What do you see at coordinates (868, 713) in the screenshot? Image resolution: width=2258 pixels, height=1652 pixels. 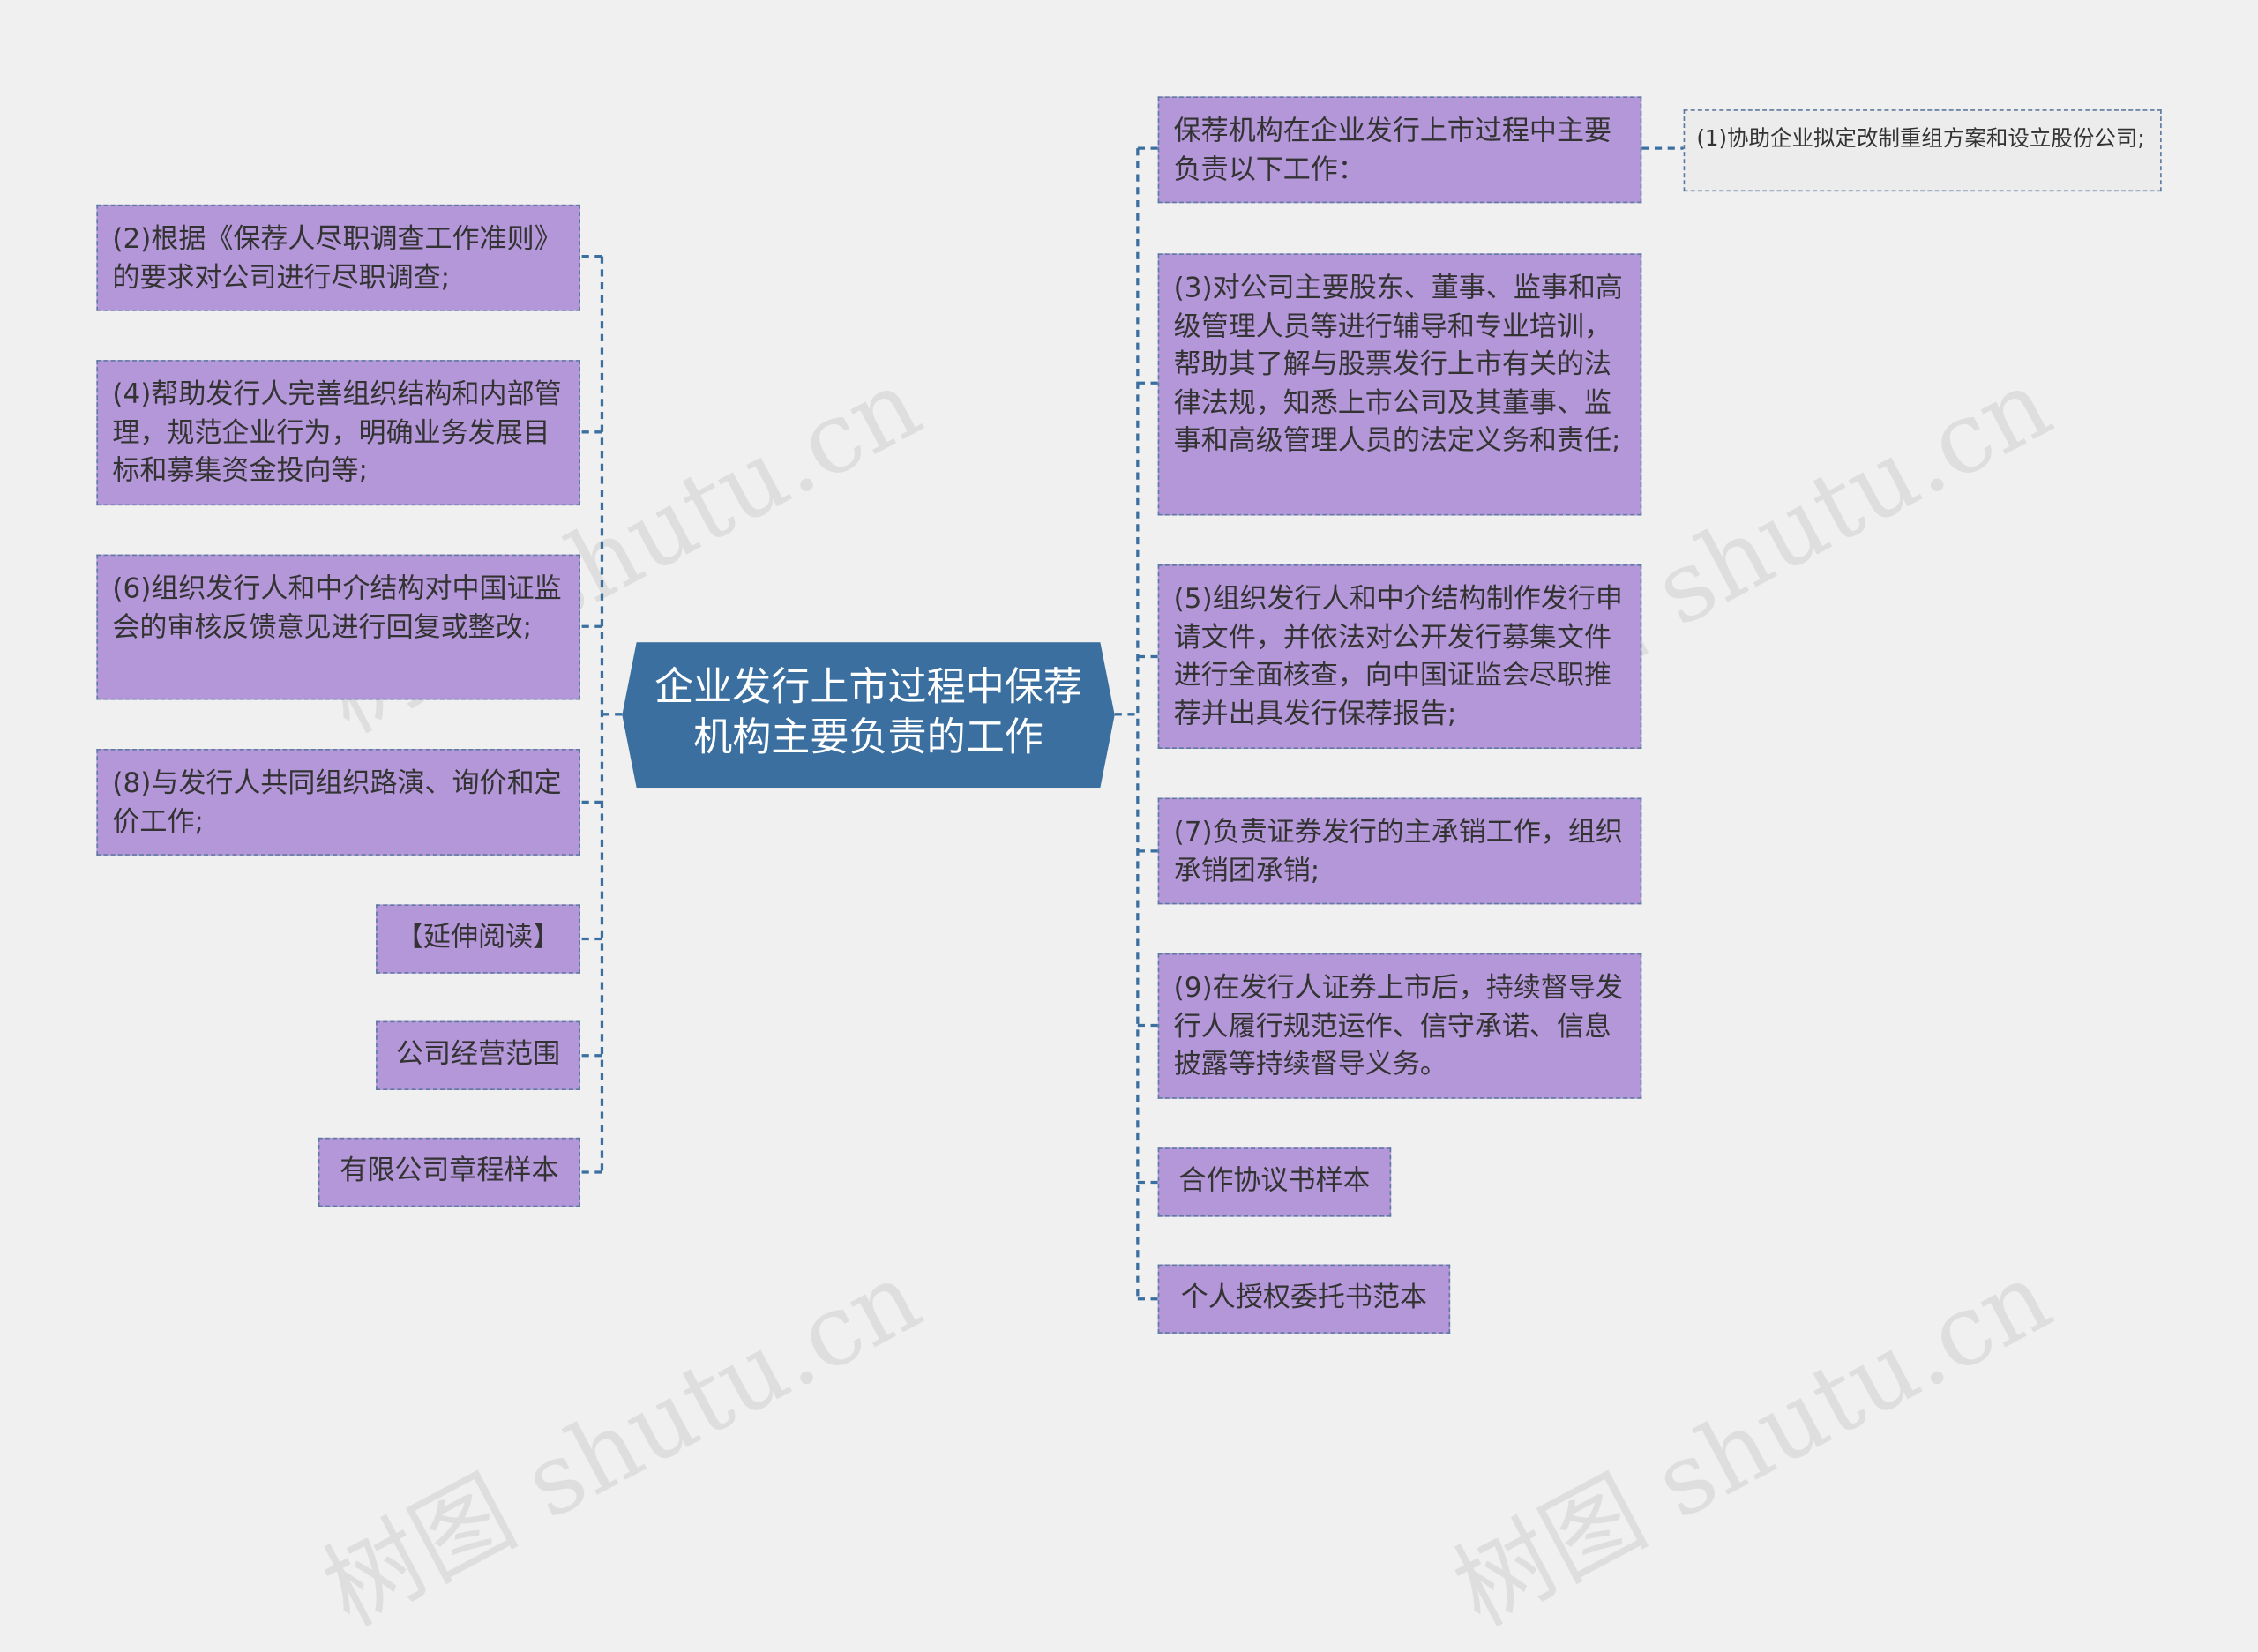 I see `central-topic-label: 企业发行上市过程中保荐机构主要负责的工作` at bounding box center [868, 713].